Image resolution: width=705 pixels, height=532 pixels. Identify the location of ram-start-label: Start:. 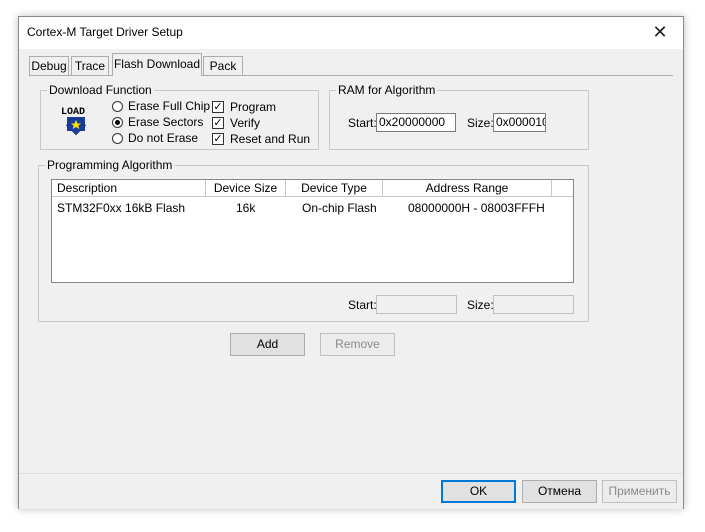
(362, 123).